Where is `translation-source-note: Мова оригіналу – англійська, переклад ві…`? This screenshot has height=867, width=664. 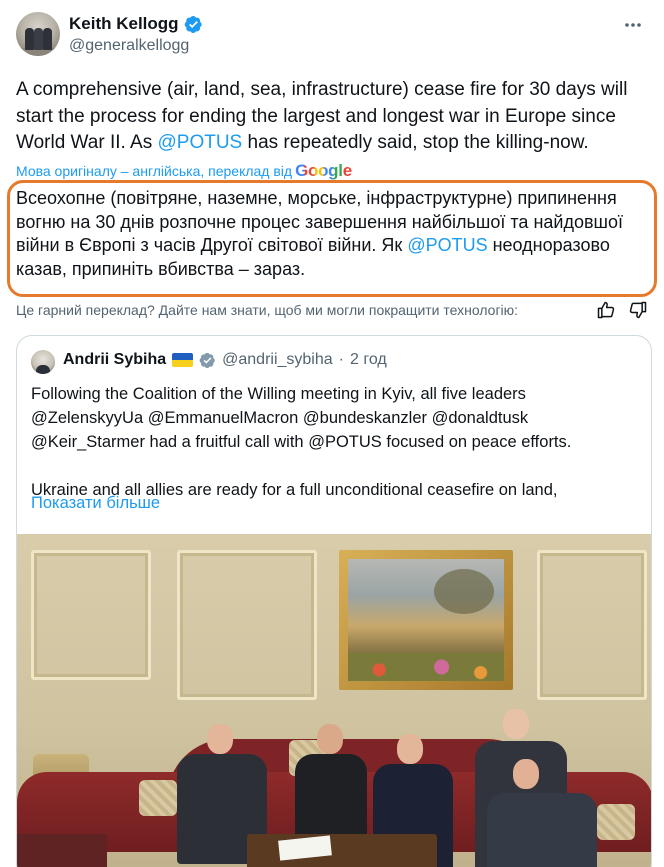
translation-source-note: Мова оригіналу – англійська, переклад ві… is located at coordinates (154, 171).